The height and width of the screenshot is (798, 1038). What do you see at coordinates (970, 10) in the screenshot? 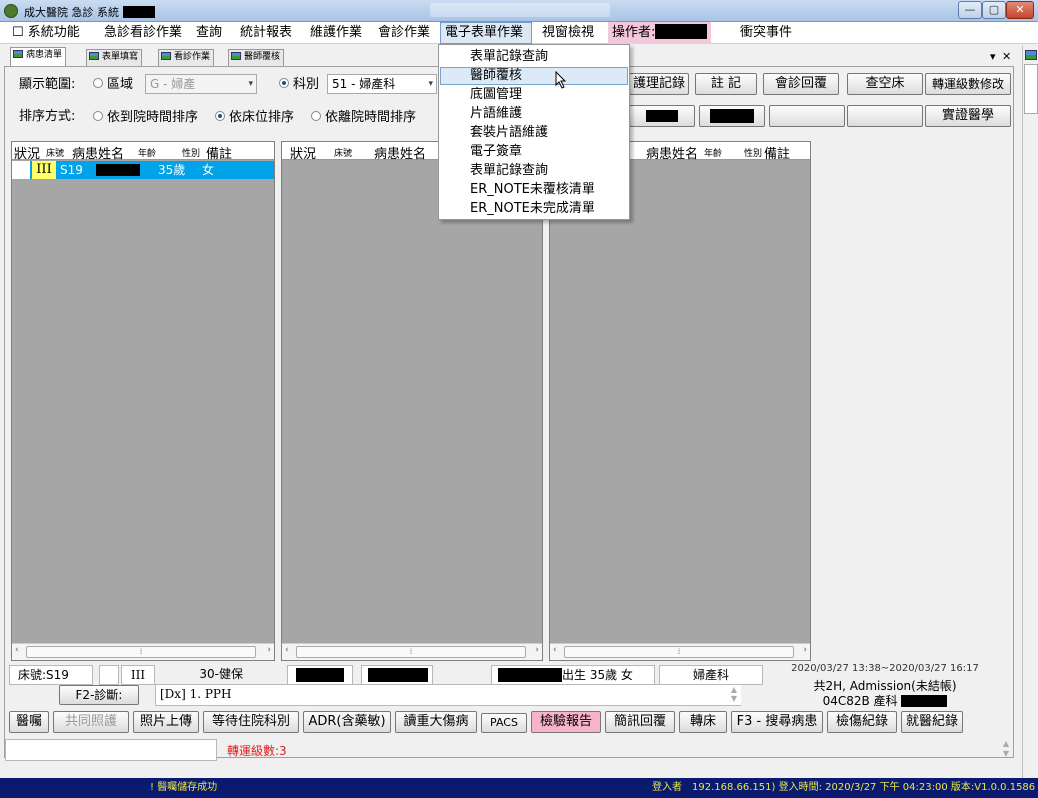
I see `minimize-button: —` at bounding box center [970, 10].